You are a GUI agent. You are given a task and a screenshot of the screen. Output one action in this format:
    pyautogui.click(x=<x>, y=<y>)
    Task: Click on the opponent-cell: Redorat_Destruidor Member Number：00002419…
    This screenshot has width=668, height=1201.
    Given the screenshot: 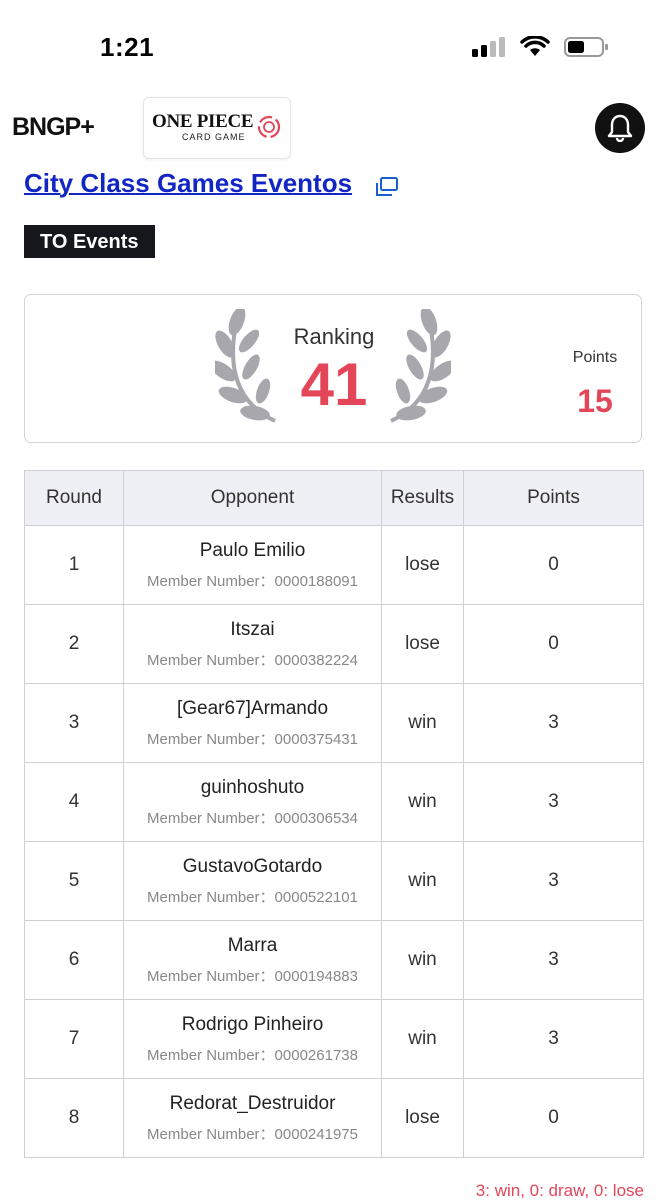 What is the action you would take?
    pyautogui.click(x=252, y=1118)
    